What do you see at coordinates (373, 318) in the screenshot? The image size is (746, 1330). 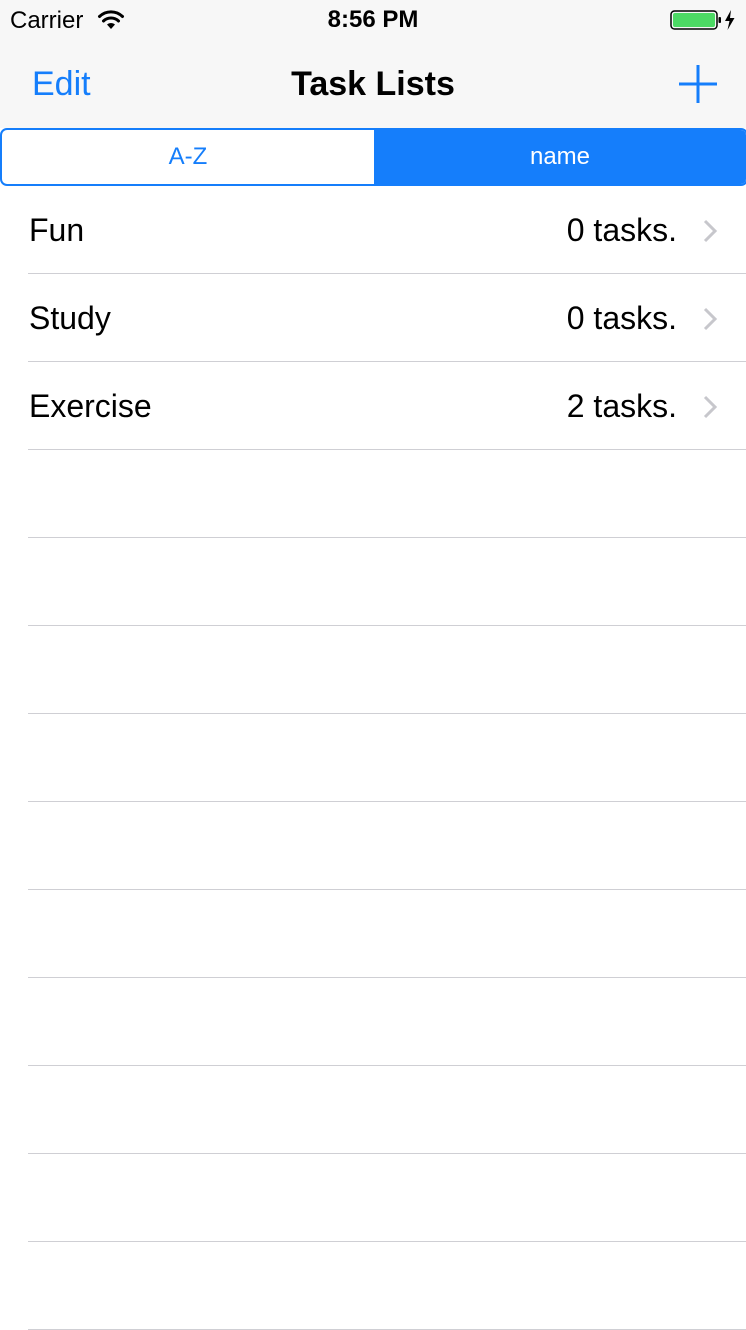 I see `list-item: Study 0 tasks.` at bounding box center [373, 318].